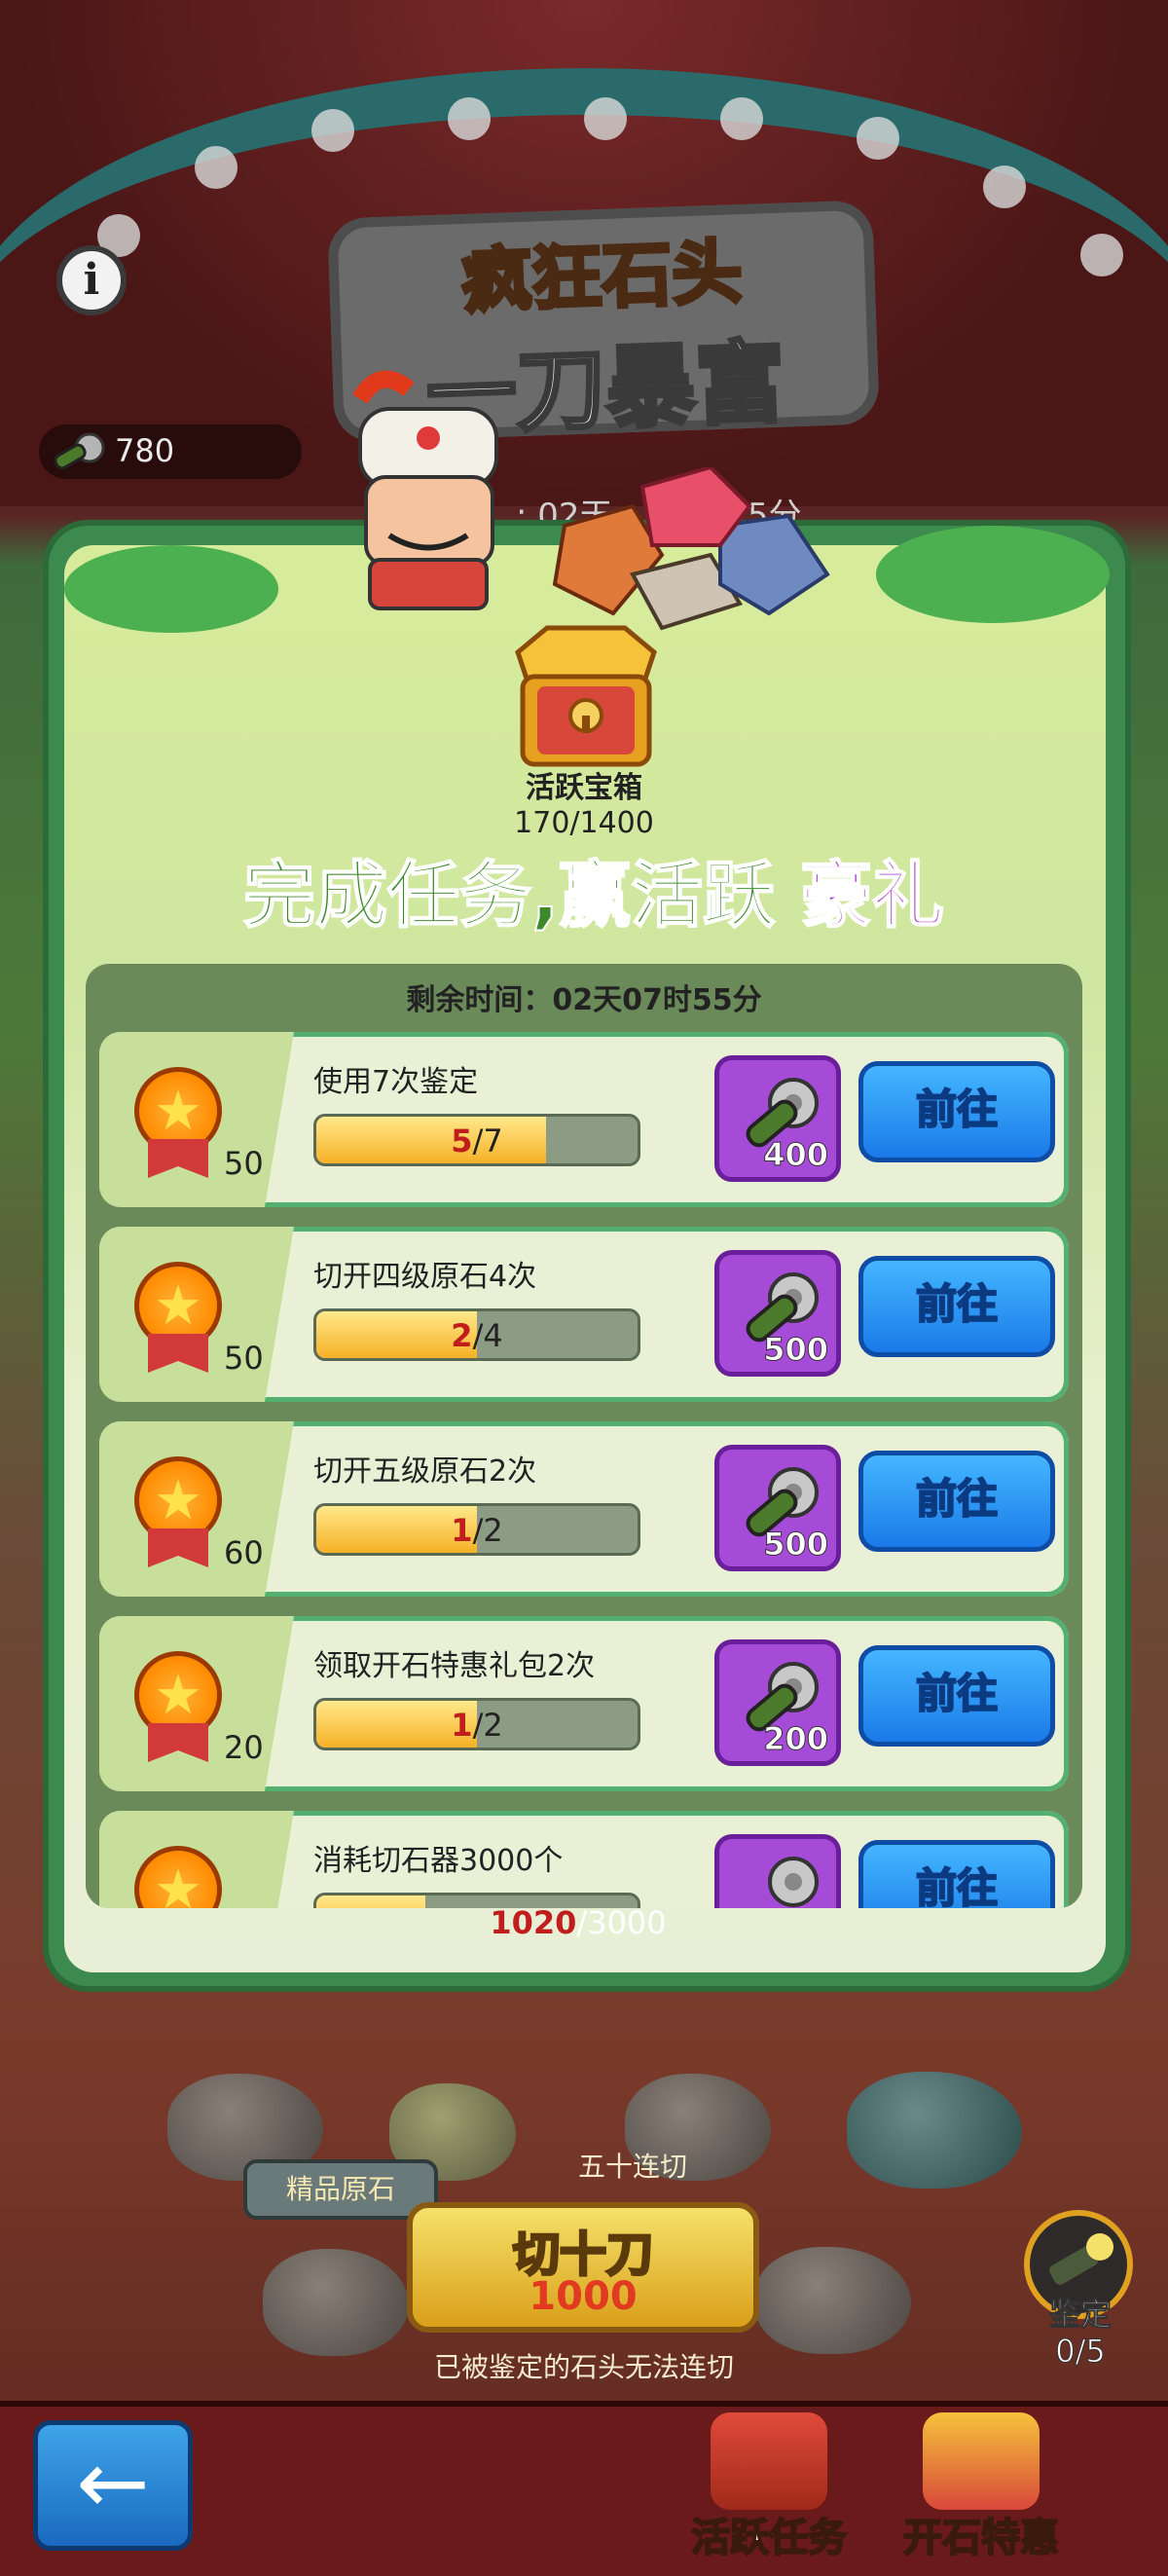  Describe the element at coordinates (872, 895) in the screenshot. I see `headline-highlight: 豪礼` at that location.